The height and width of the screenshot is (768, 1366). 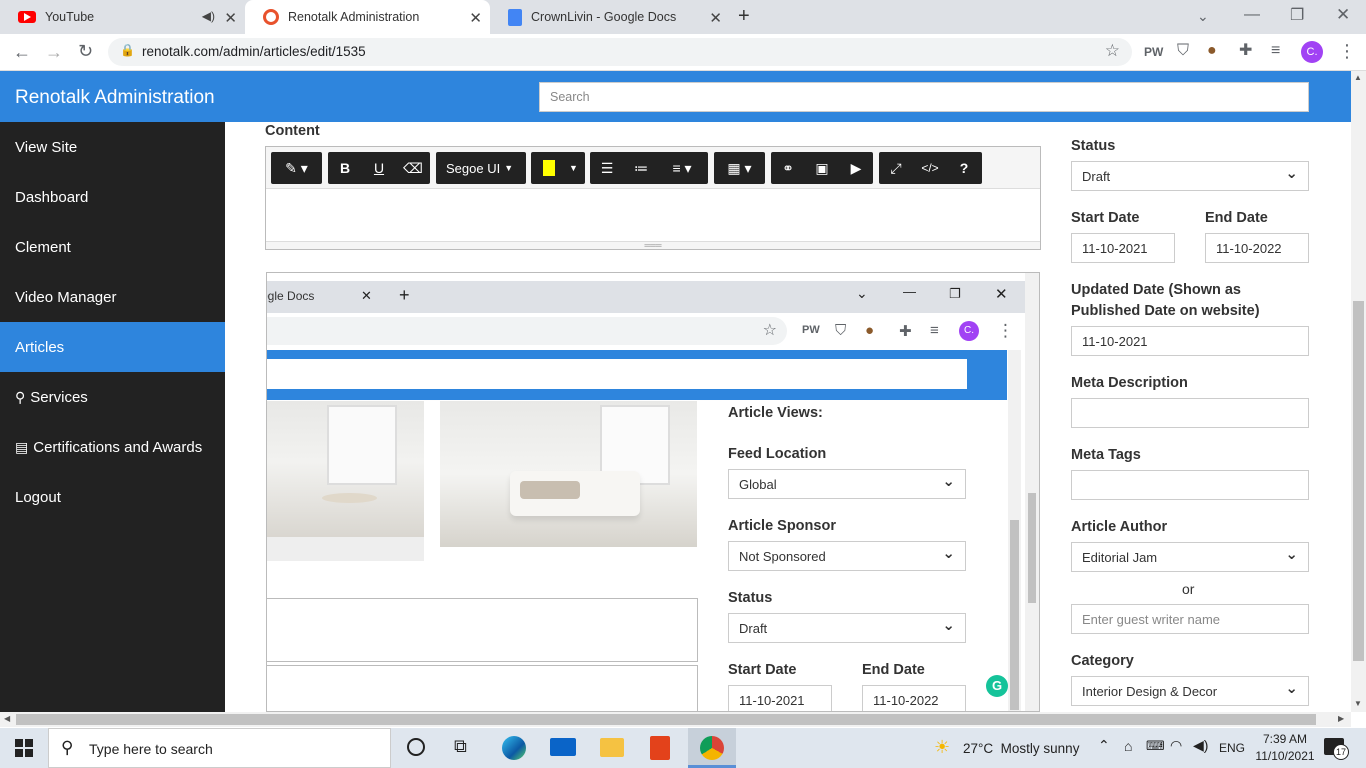 I want to click on nested-address-bar: ☆ PW ⛉ ● ✚ ≡ C. ⋮, so click(x=647, y=331).